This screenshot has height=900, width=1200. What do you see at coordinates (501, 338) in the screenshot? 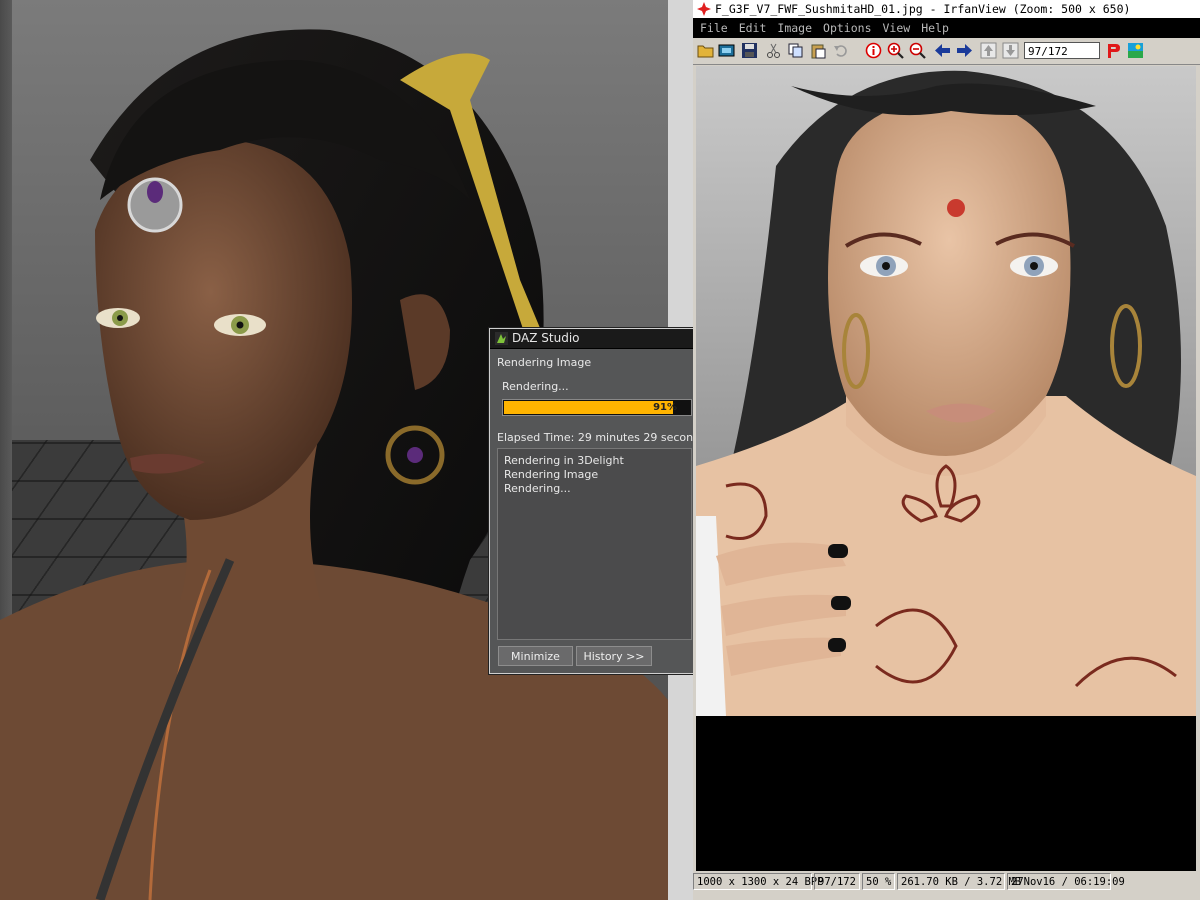
I see `daz-app-icon` at bounding box center [501, 338].